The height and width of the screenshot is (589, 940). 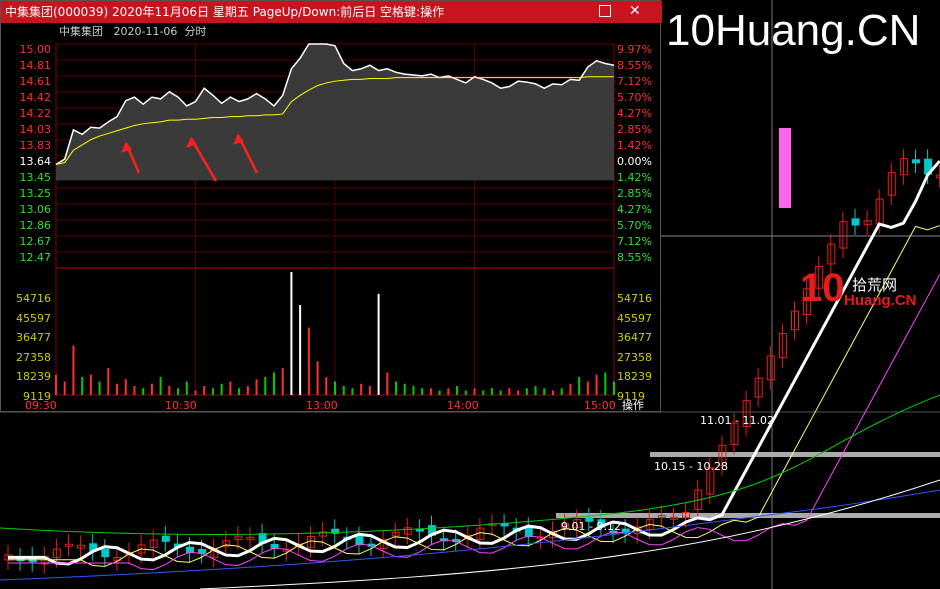 I want to click on time-tick-label: 13:00, so click(x=322, y=405).